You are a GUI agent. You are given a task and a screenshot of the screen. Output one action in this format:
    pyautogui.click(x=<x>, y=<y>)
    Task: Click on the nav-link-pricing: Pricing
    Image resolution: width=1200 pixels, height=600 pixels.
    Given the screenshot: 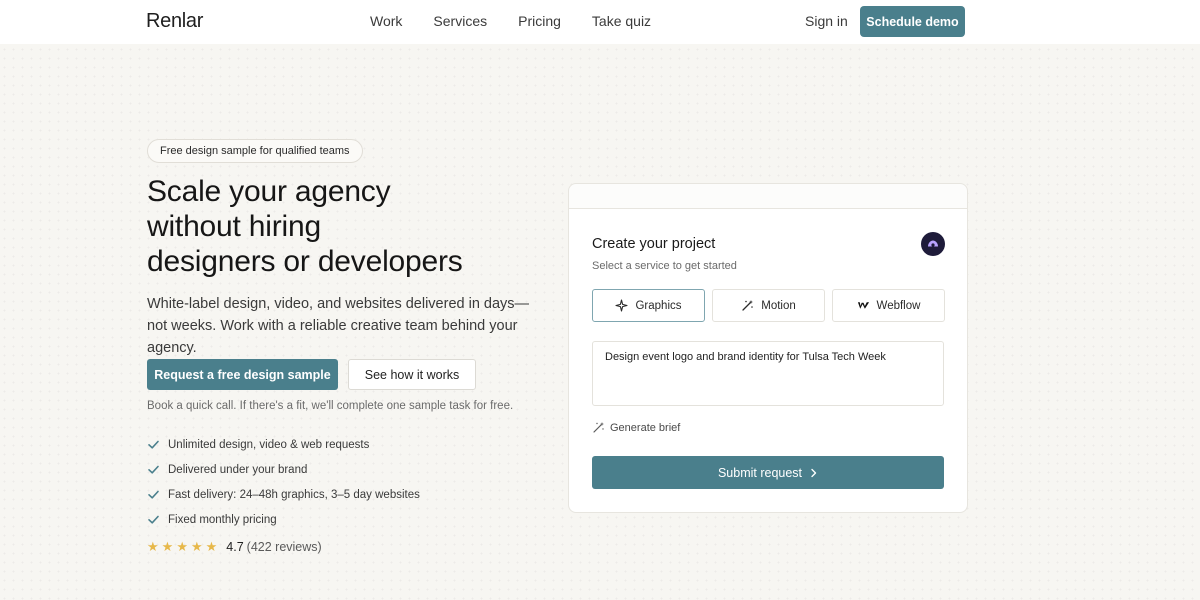 What is the action you would take?
    pyautogui.click(x=539, y=21)
    